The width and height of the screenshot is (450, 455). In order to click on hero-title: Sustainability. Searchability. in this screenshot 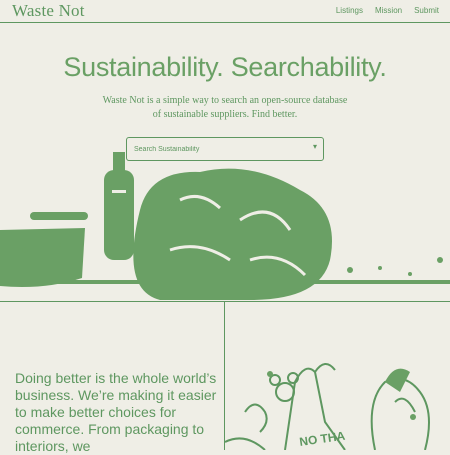, I will do `click(225, 67)`.